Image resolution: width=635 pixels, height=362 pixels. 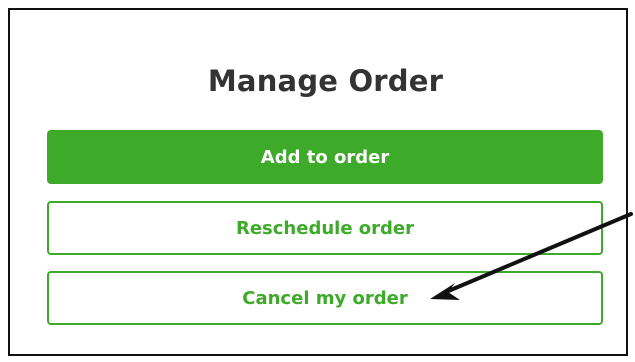 What do you see at coordinates (325, 157) in the screenshot?
I see `add-to-order-button: Add to order` at bounding box center [325, 157].